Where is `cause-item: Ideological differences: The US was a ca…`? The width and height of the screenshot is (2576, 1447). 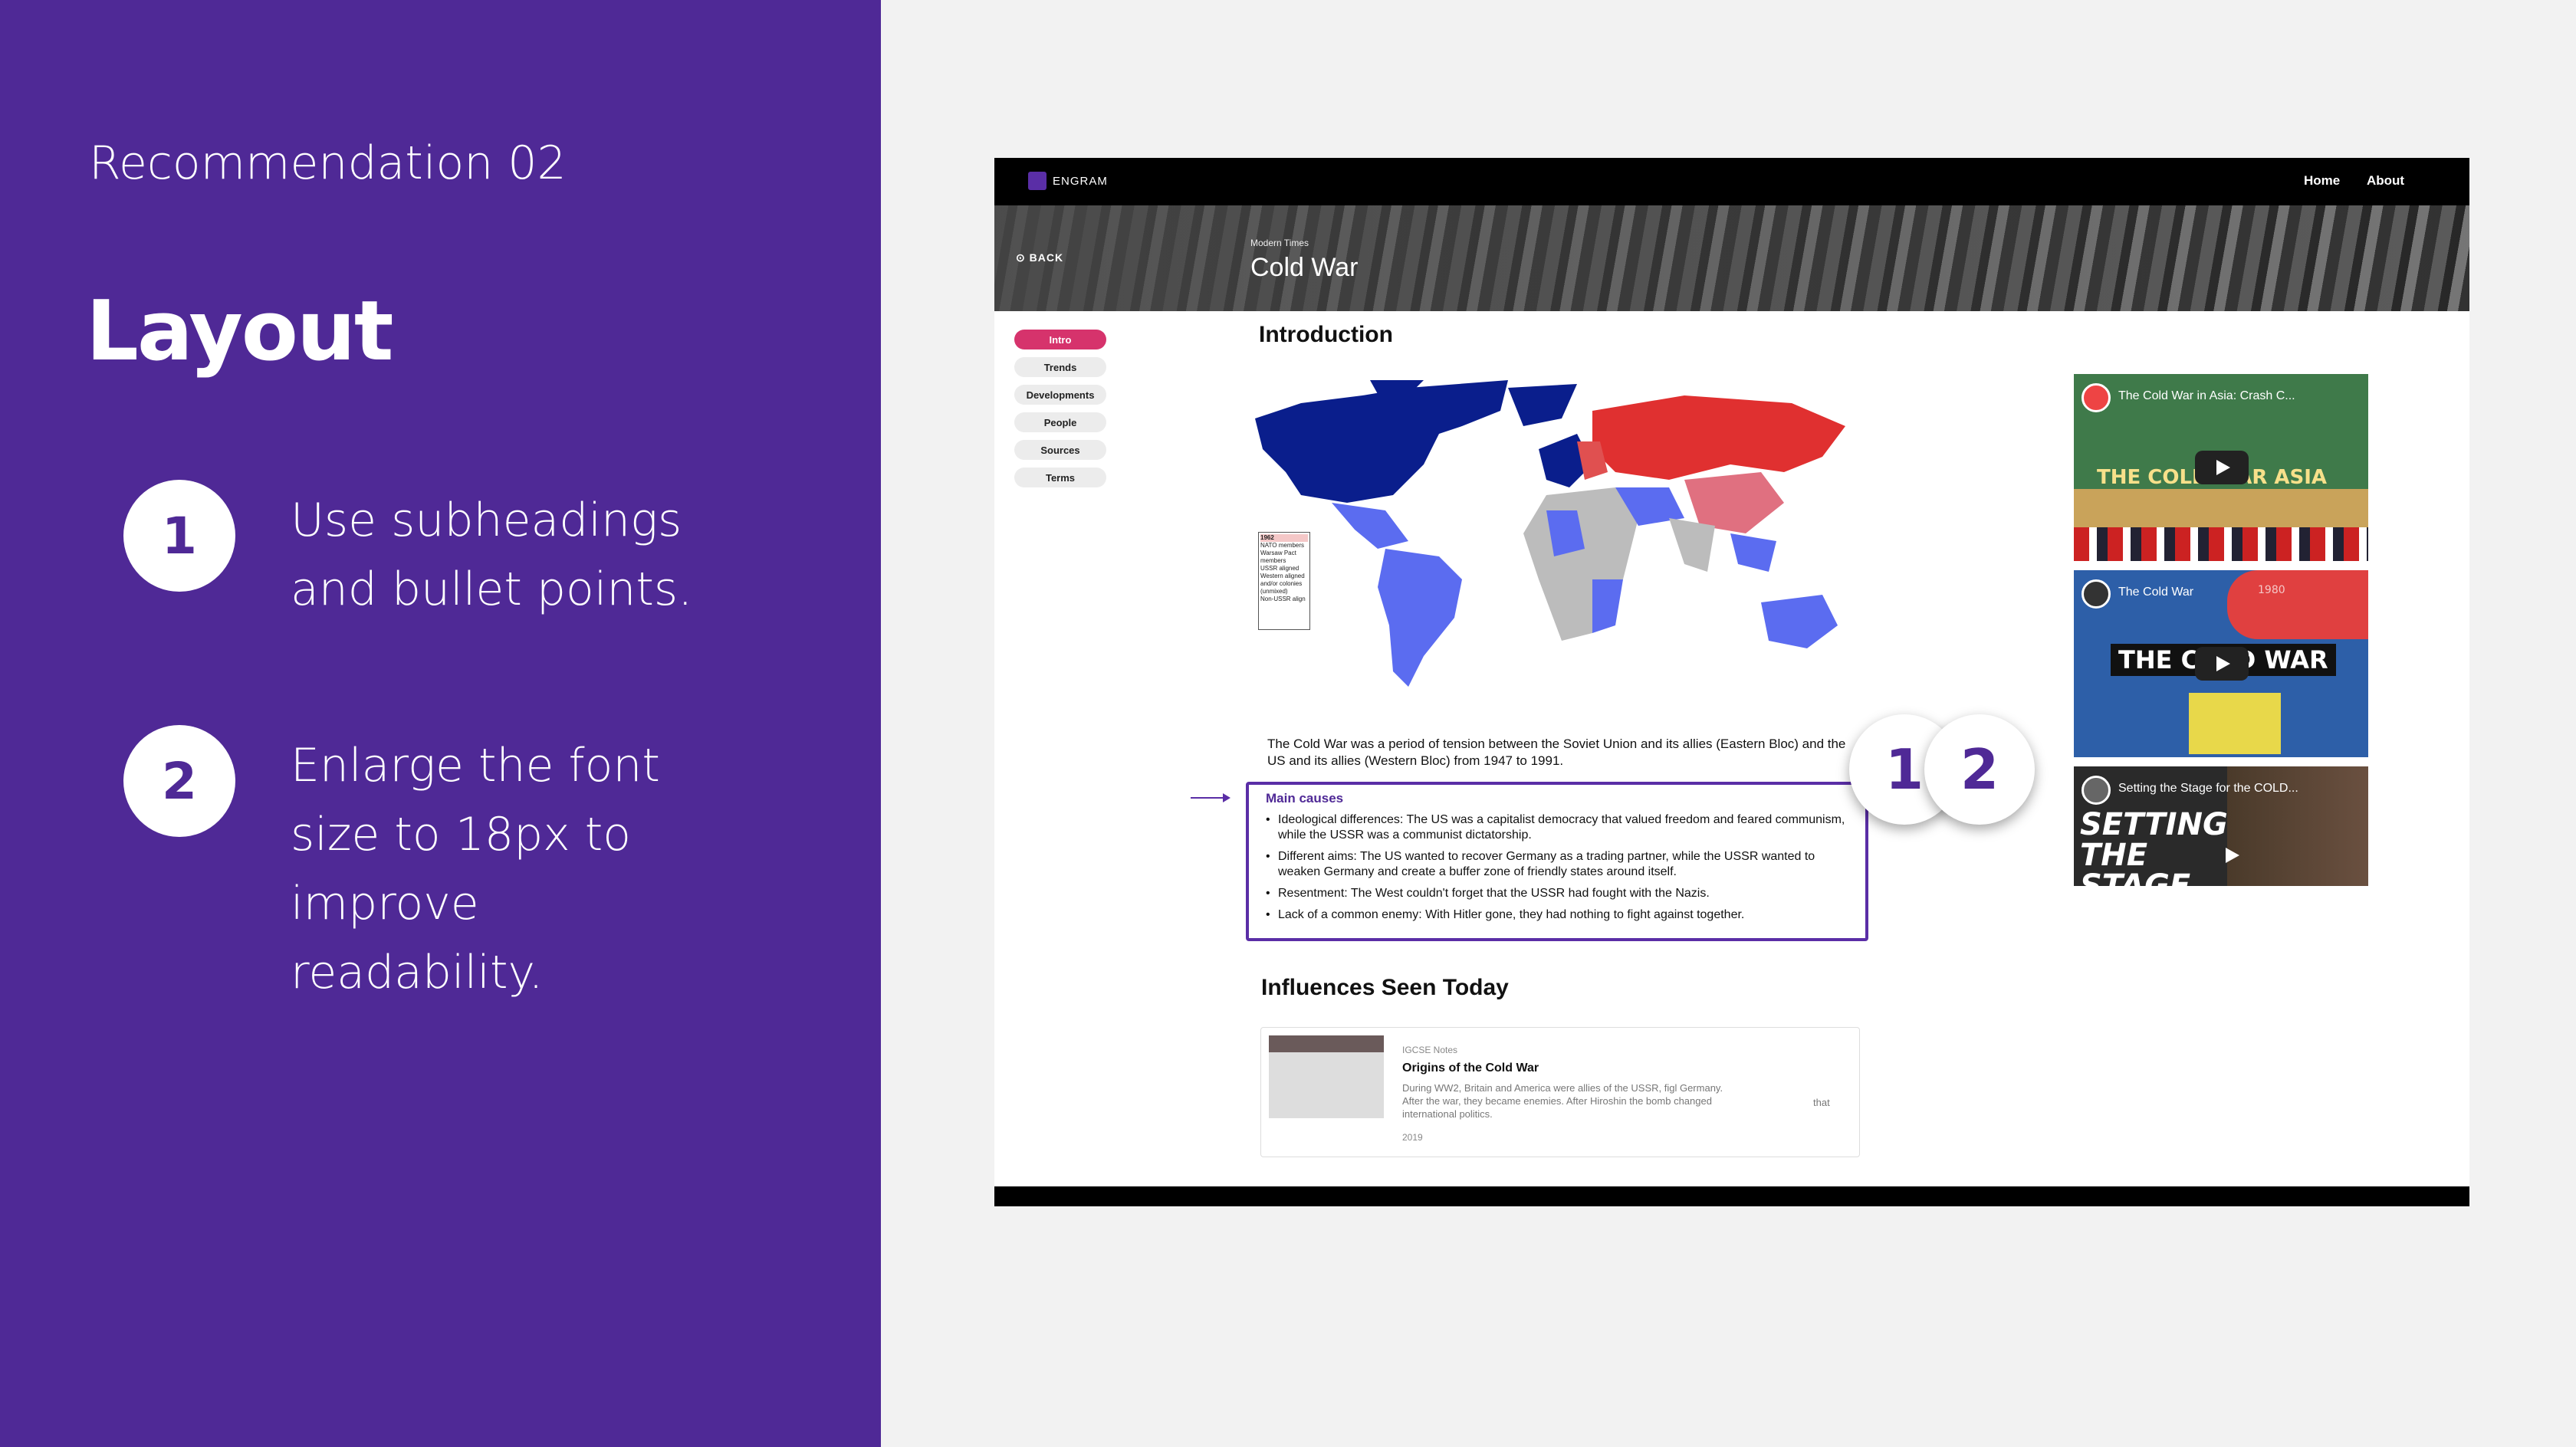 cause-item: Ideological differences: The US was a ca… is located at coordinates (1557, 828).